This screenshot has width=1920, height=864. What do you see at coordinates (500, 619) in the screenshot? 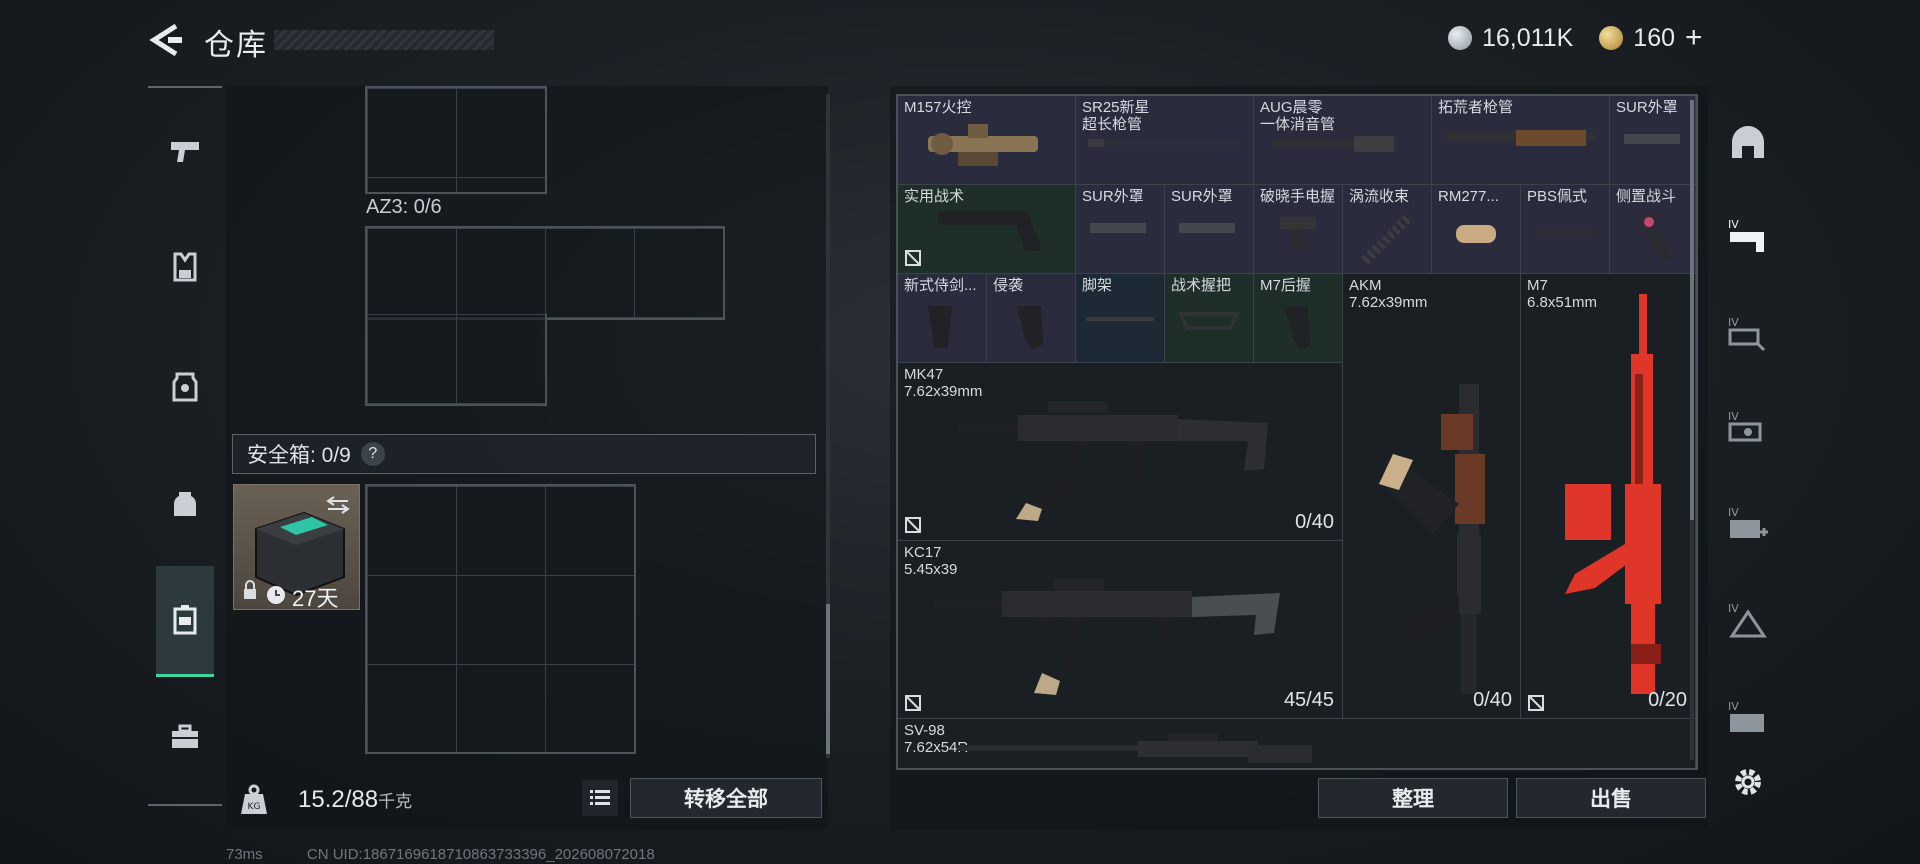
I see `safe-box-grid` at bounding box center [500, 619].